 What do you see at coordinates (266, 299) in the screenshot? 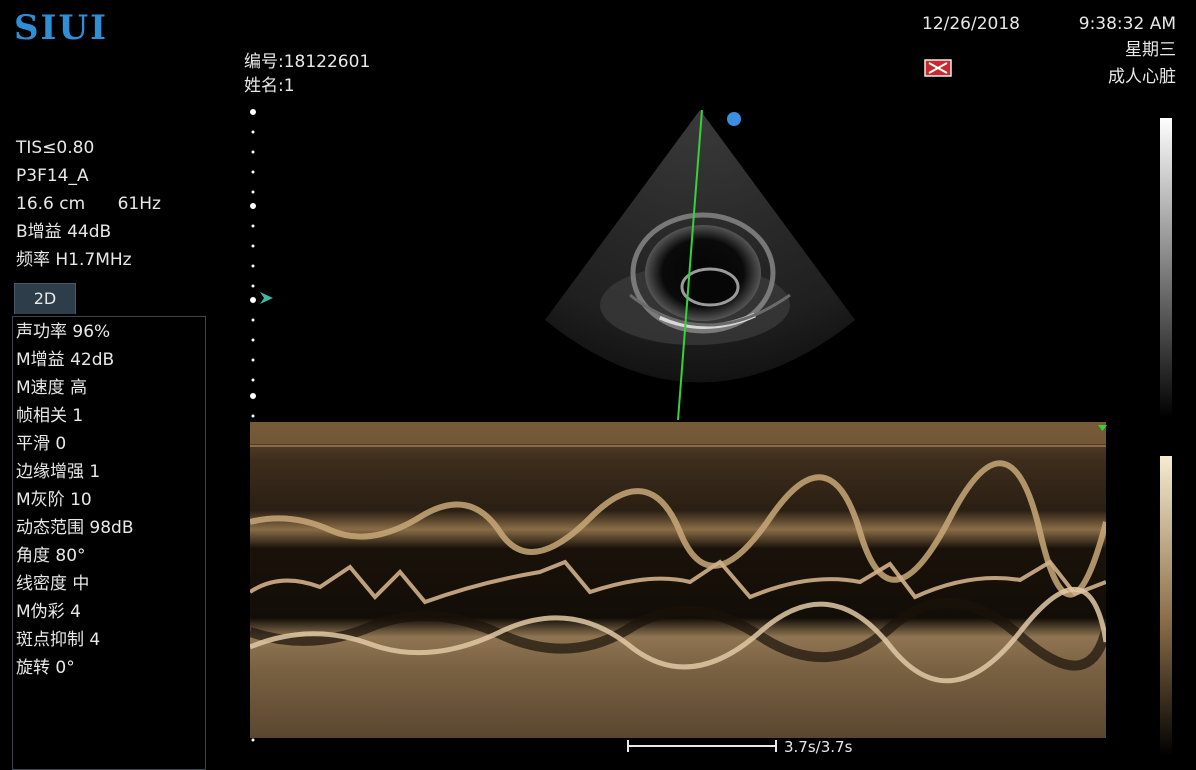
I see `focus-marker-icon` at bounding box center [266, 299].